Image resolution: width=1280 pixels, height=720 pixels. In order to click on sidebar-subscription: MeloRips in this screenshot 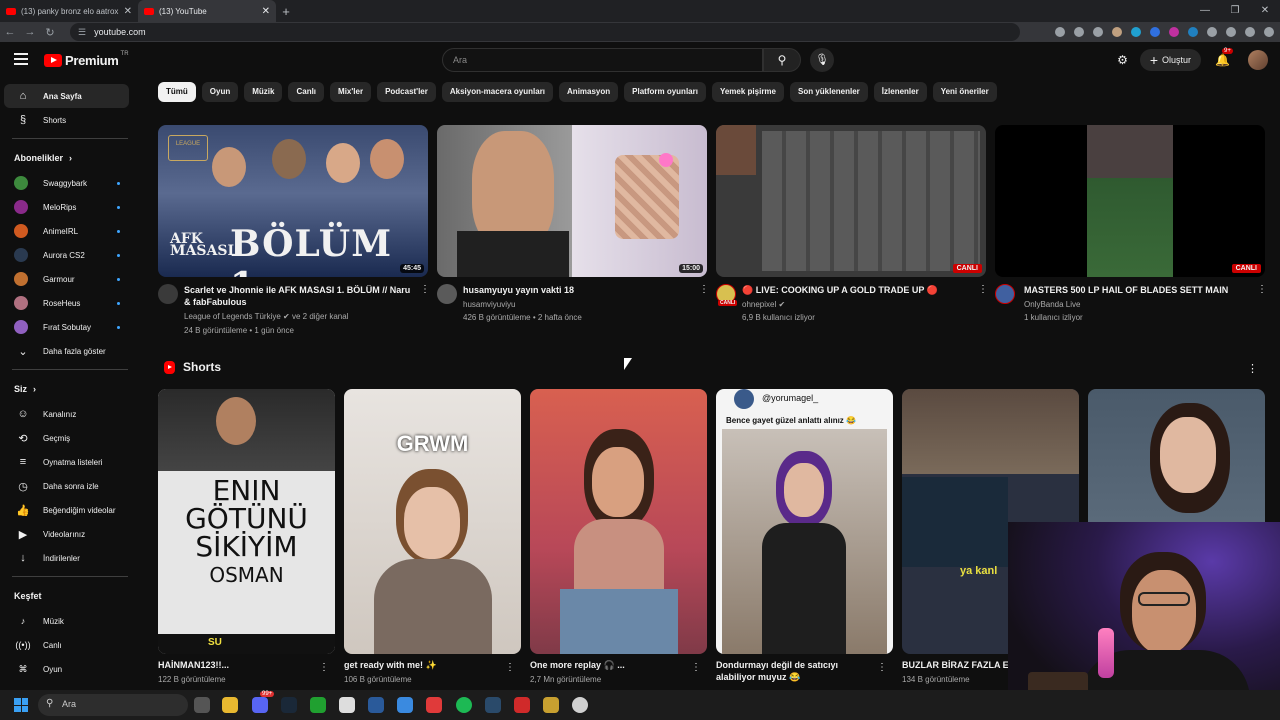, I will do `click(70, 207)`.